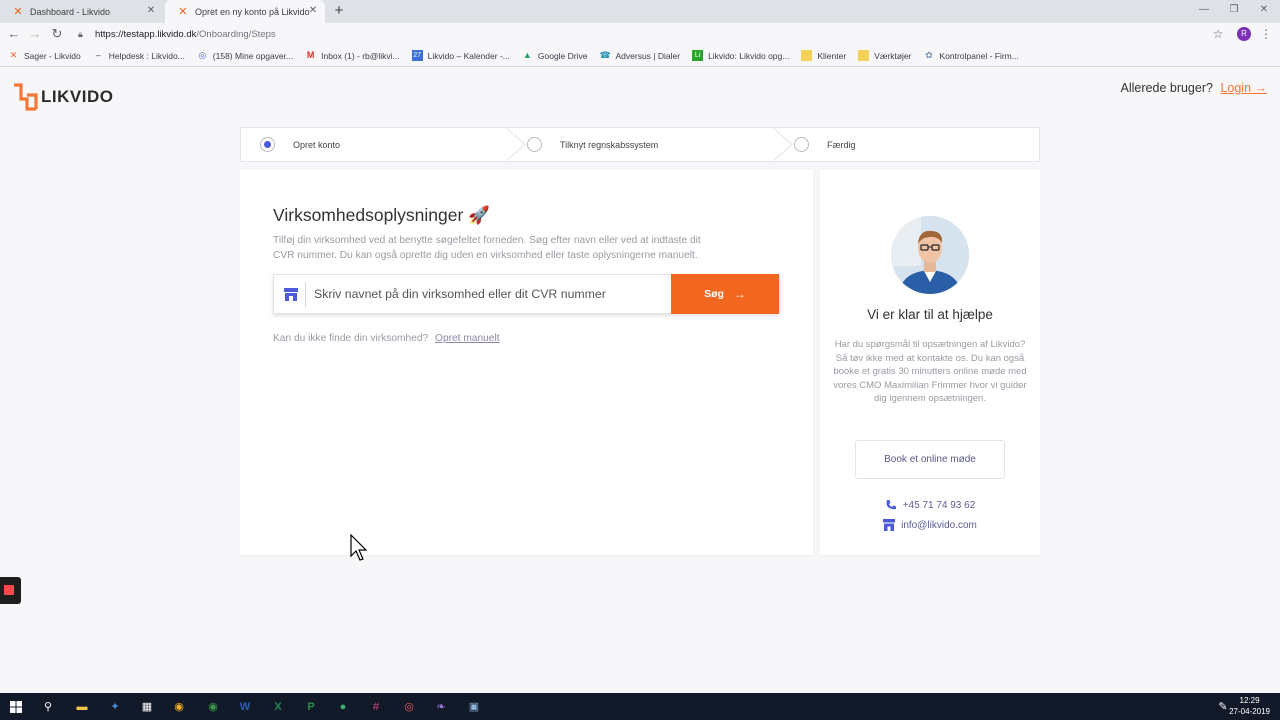 The image size is (1280, 720). I want to click on app-green-icon: ●, so click(343, 706).